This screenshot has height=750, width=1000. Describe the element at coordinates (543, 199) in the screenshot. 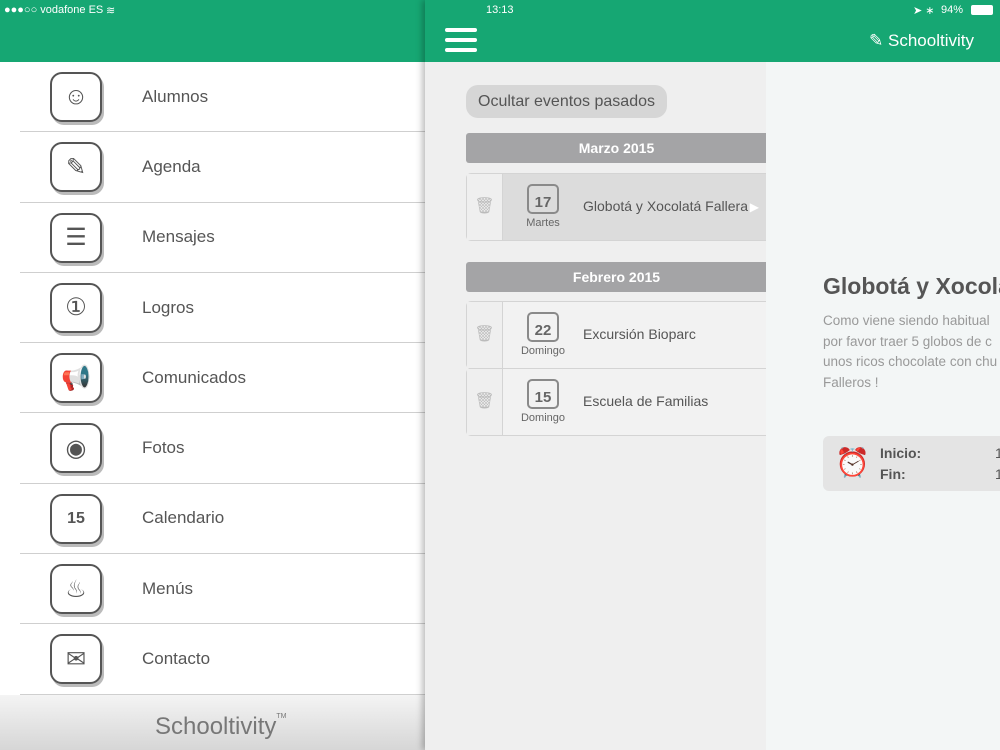

I see `calendar-icon: 17` at that location.